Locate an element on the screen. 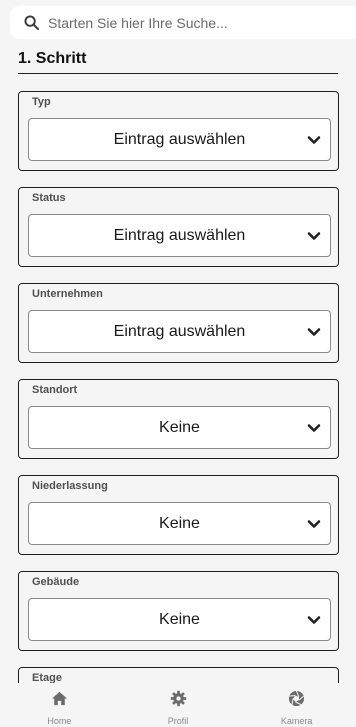 The image size is (356, 727). field-label: Unternehmen is located at coordinates (67, 294).